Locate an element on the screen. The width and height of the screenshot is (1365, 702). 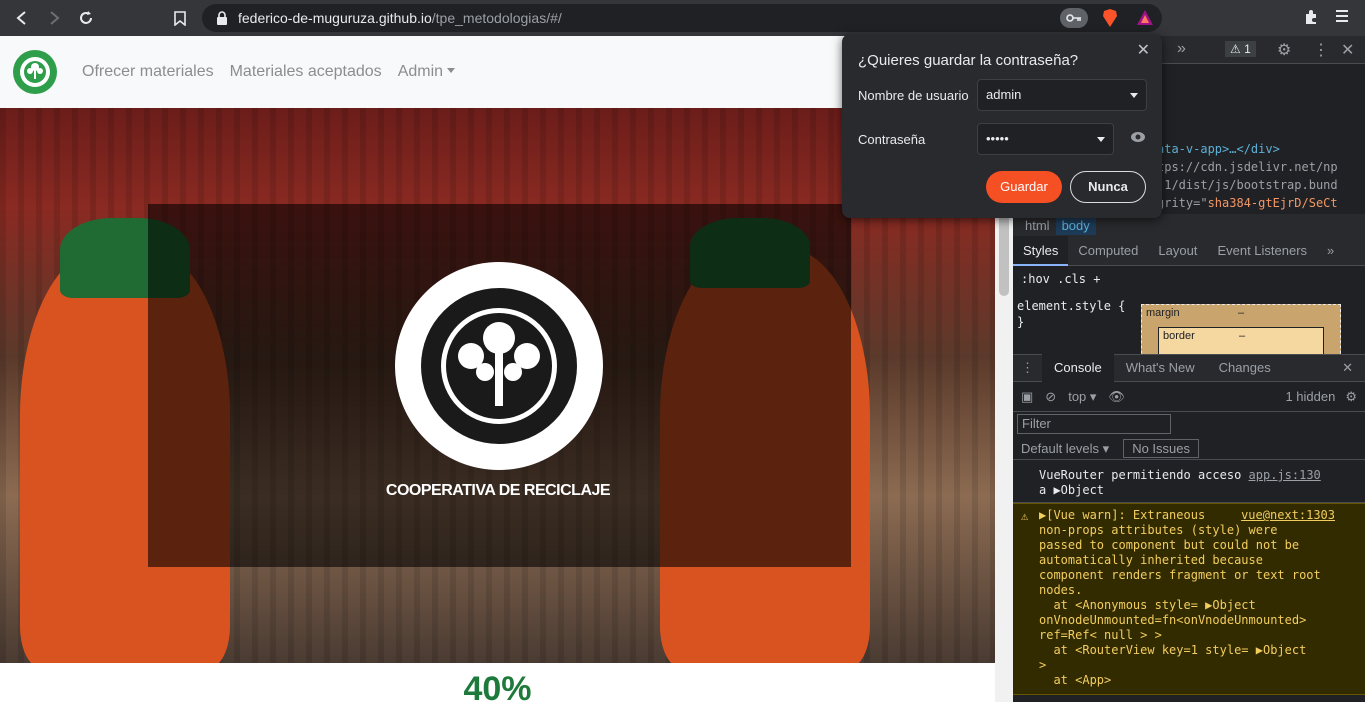
dom-node-line: ata-v-app>…</div> is located at coordinates (1218, 149).